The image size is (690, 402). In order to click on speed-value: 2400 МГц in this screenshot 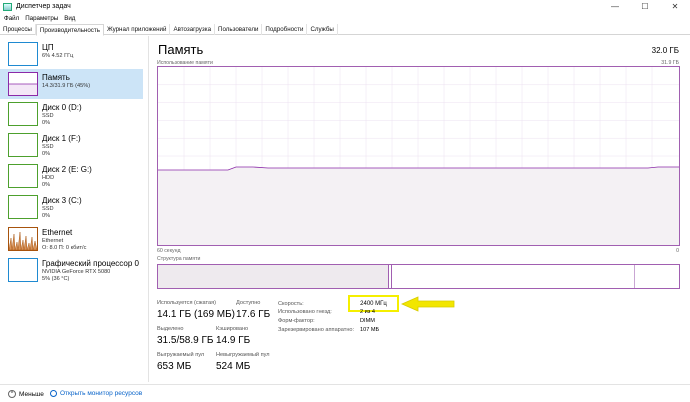, I will do `click(373, 303)`.